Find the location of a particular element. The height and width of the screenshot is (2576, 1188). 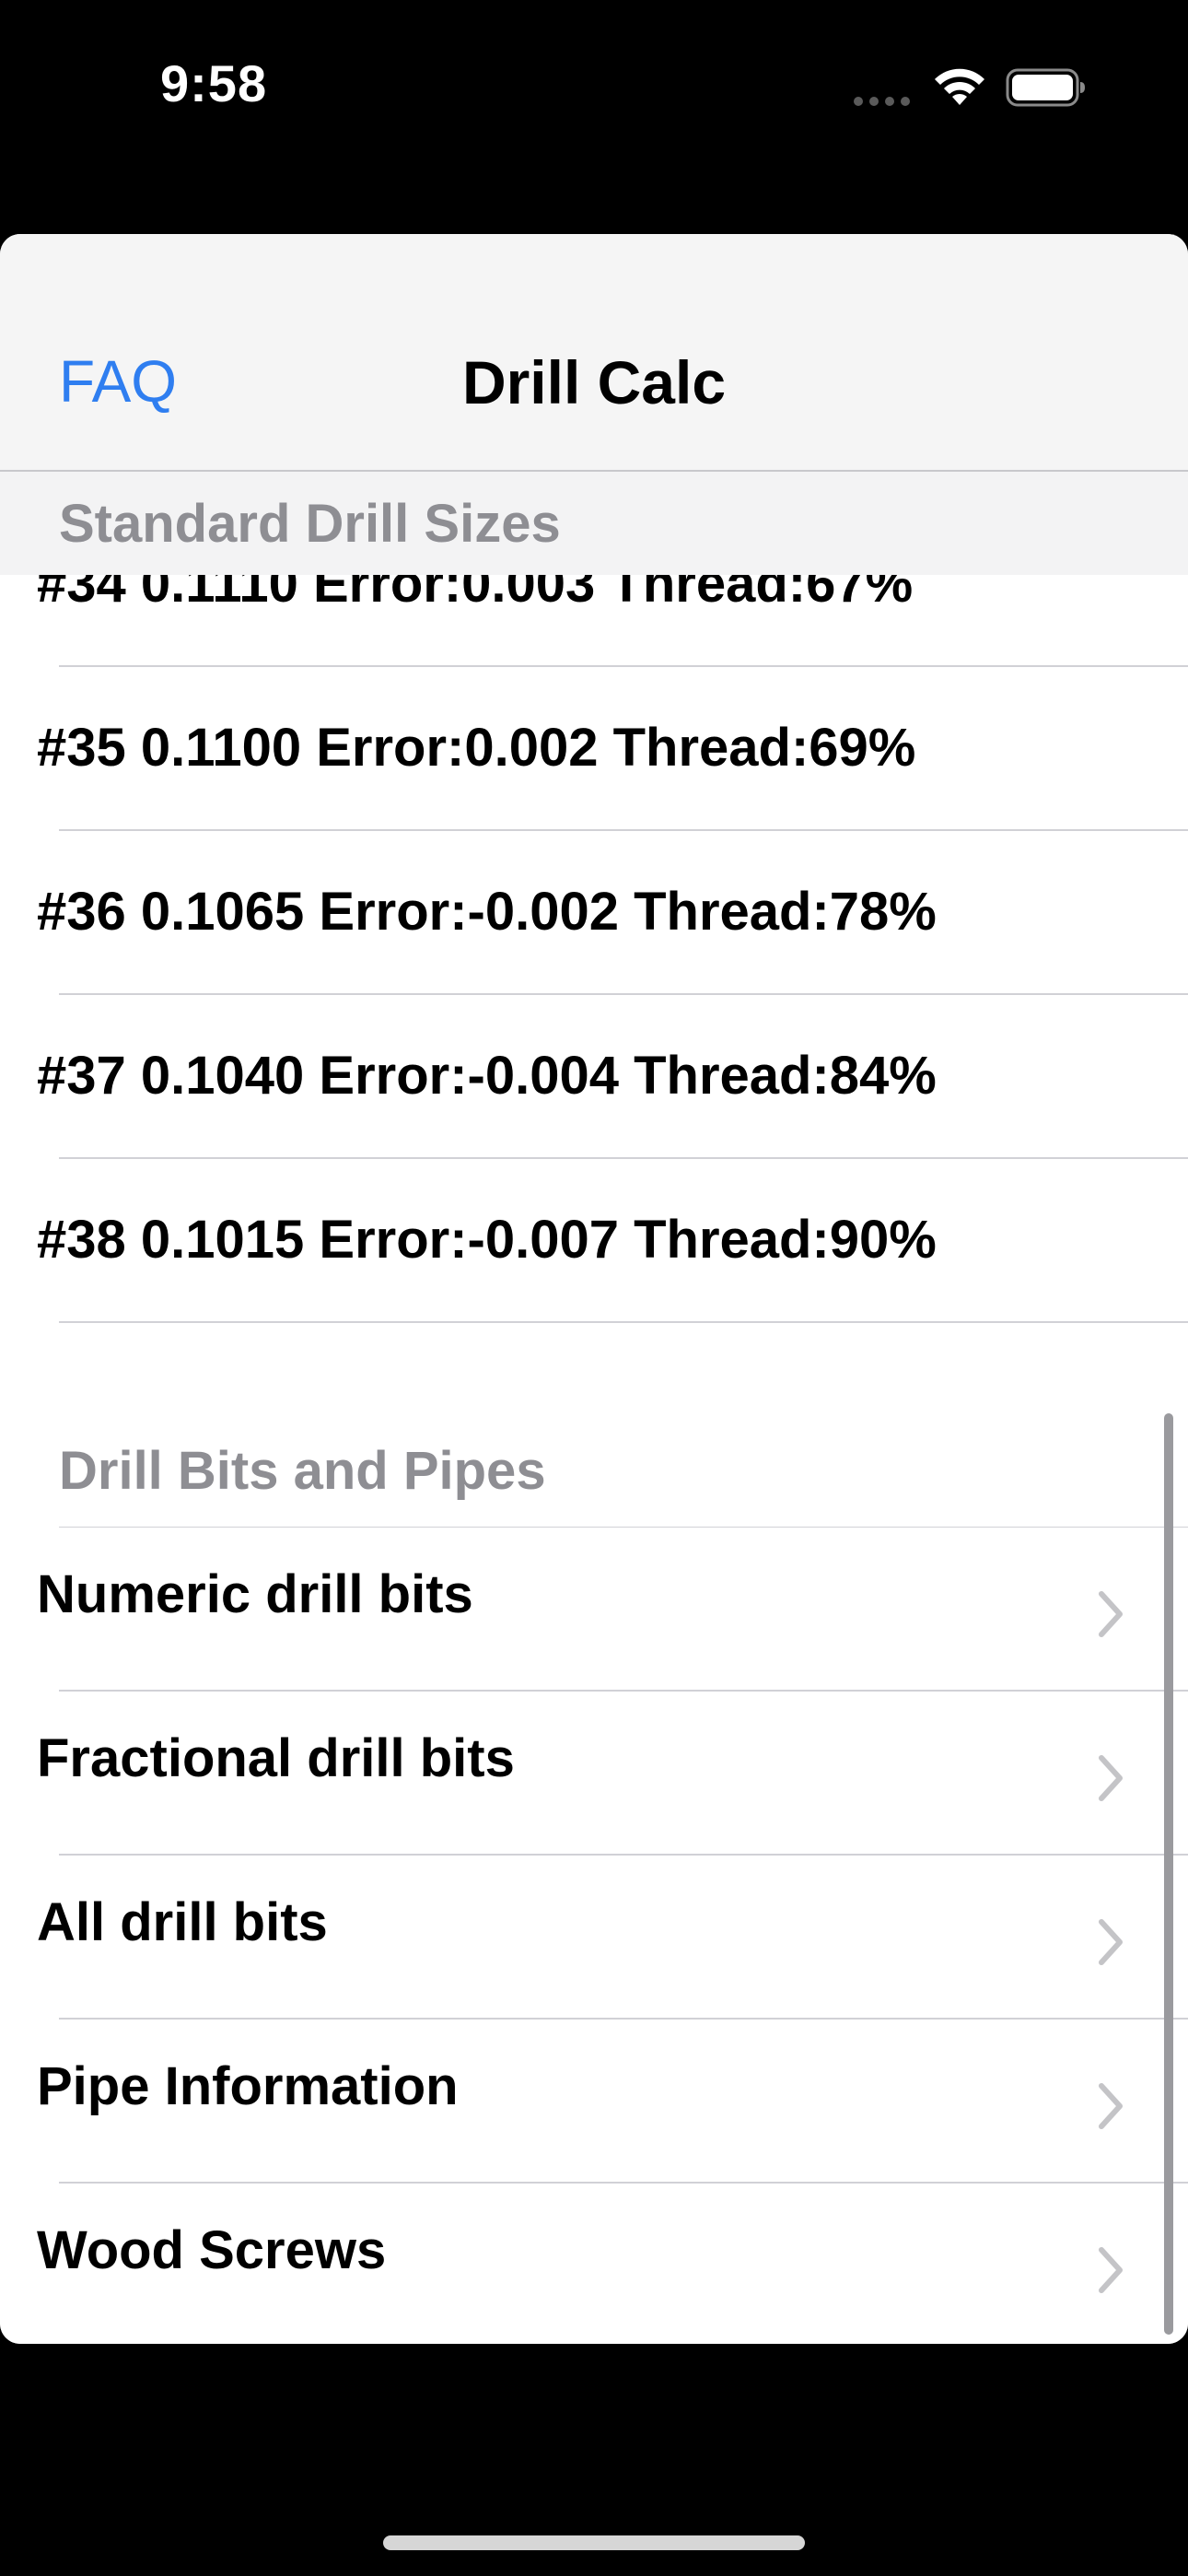

divider is located at coordinates (623, 1322).